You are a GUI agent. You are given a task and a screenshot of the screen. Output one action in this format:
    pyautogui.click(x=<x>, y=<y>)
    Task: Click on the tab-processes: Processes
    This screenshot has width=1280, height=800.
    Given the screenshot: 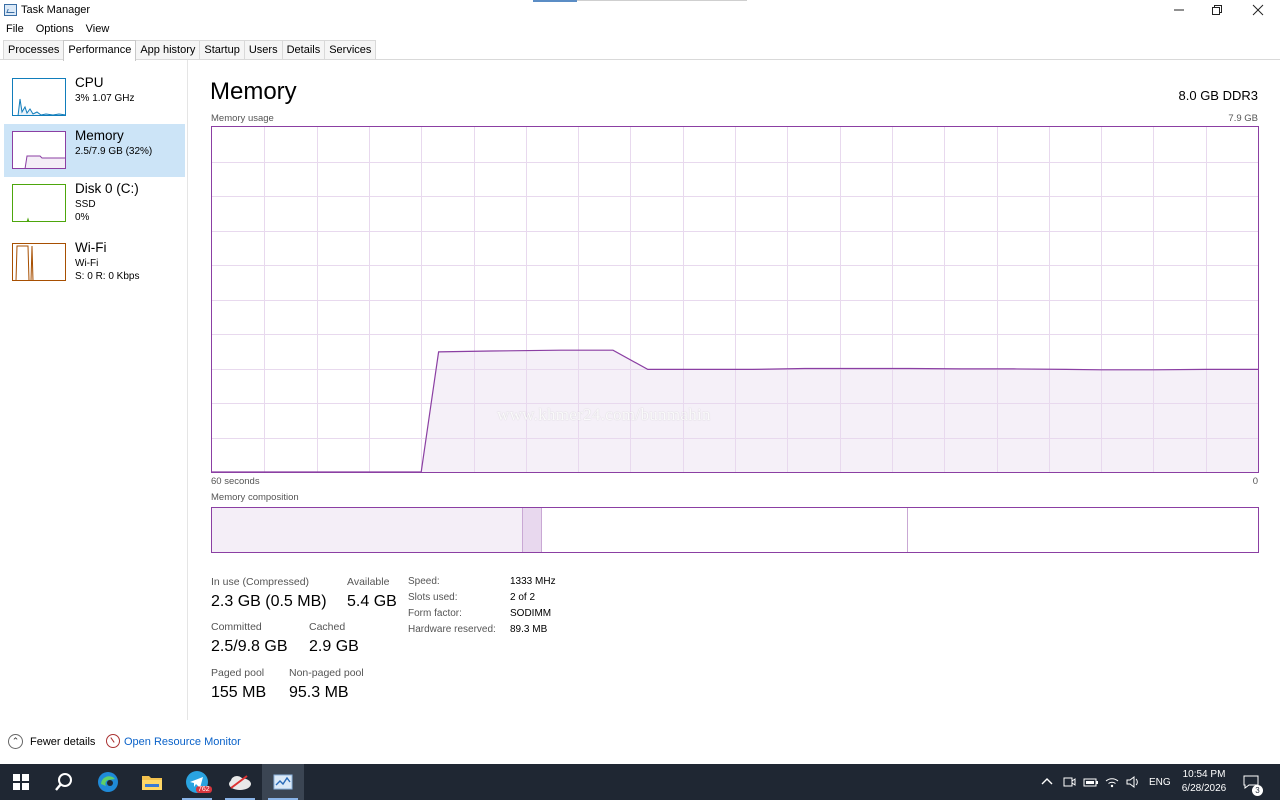 What is the action you would take?
    pyautogui.click(x=34, y=50)
    